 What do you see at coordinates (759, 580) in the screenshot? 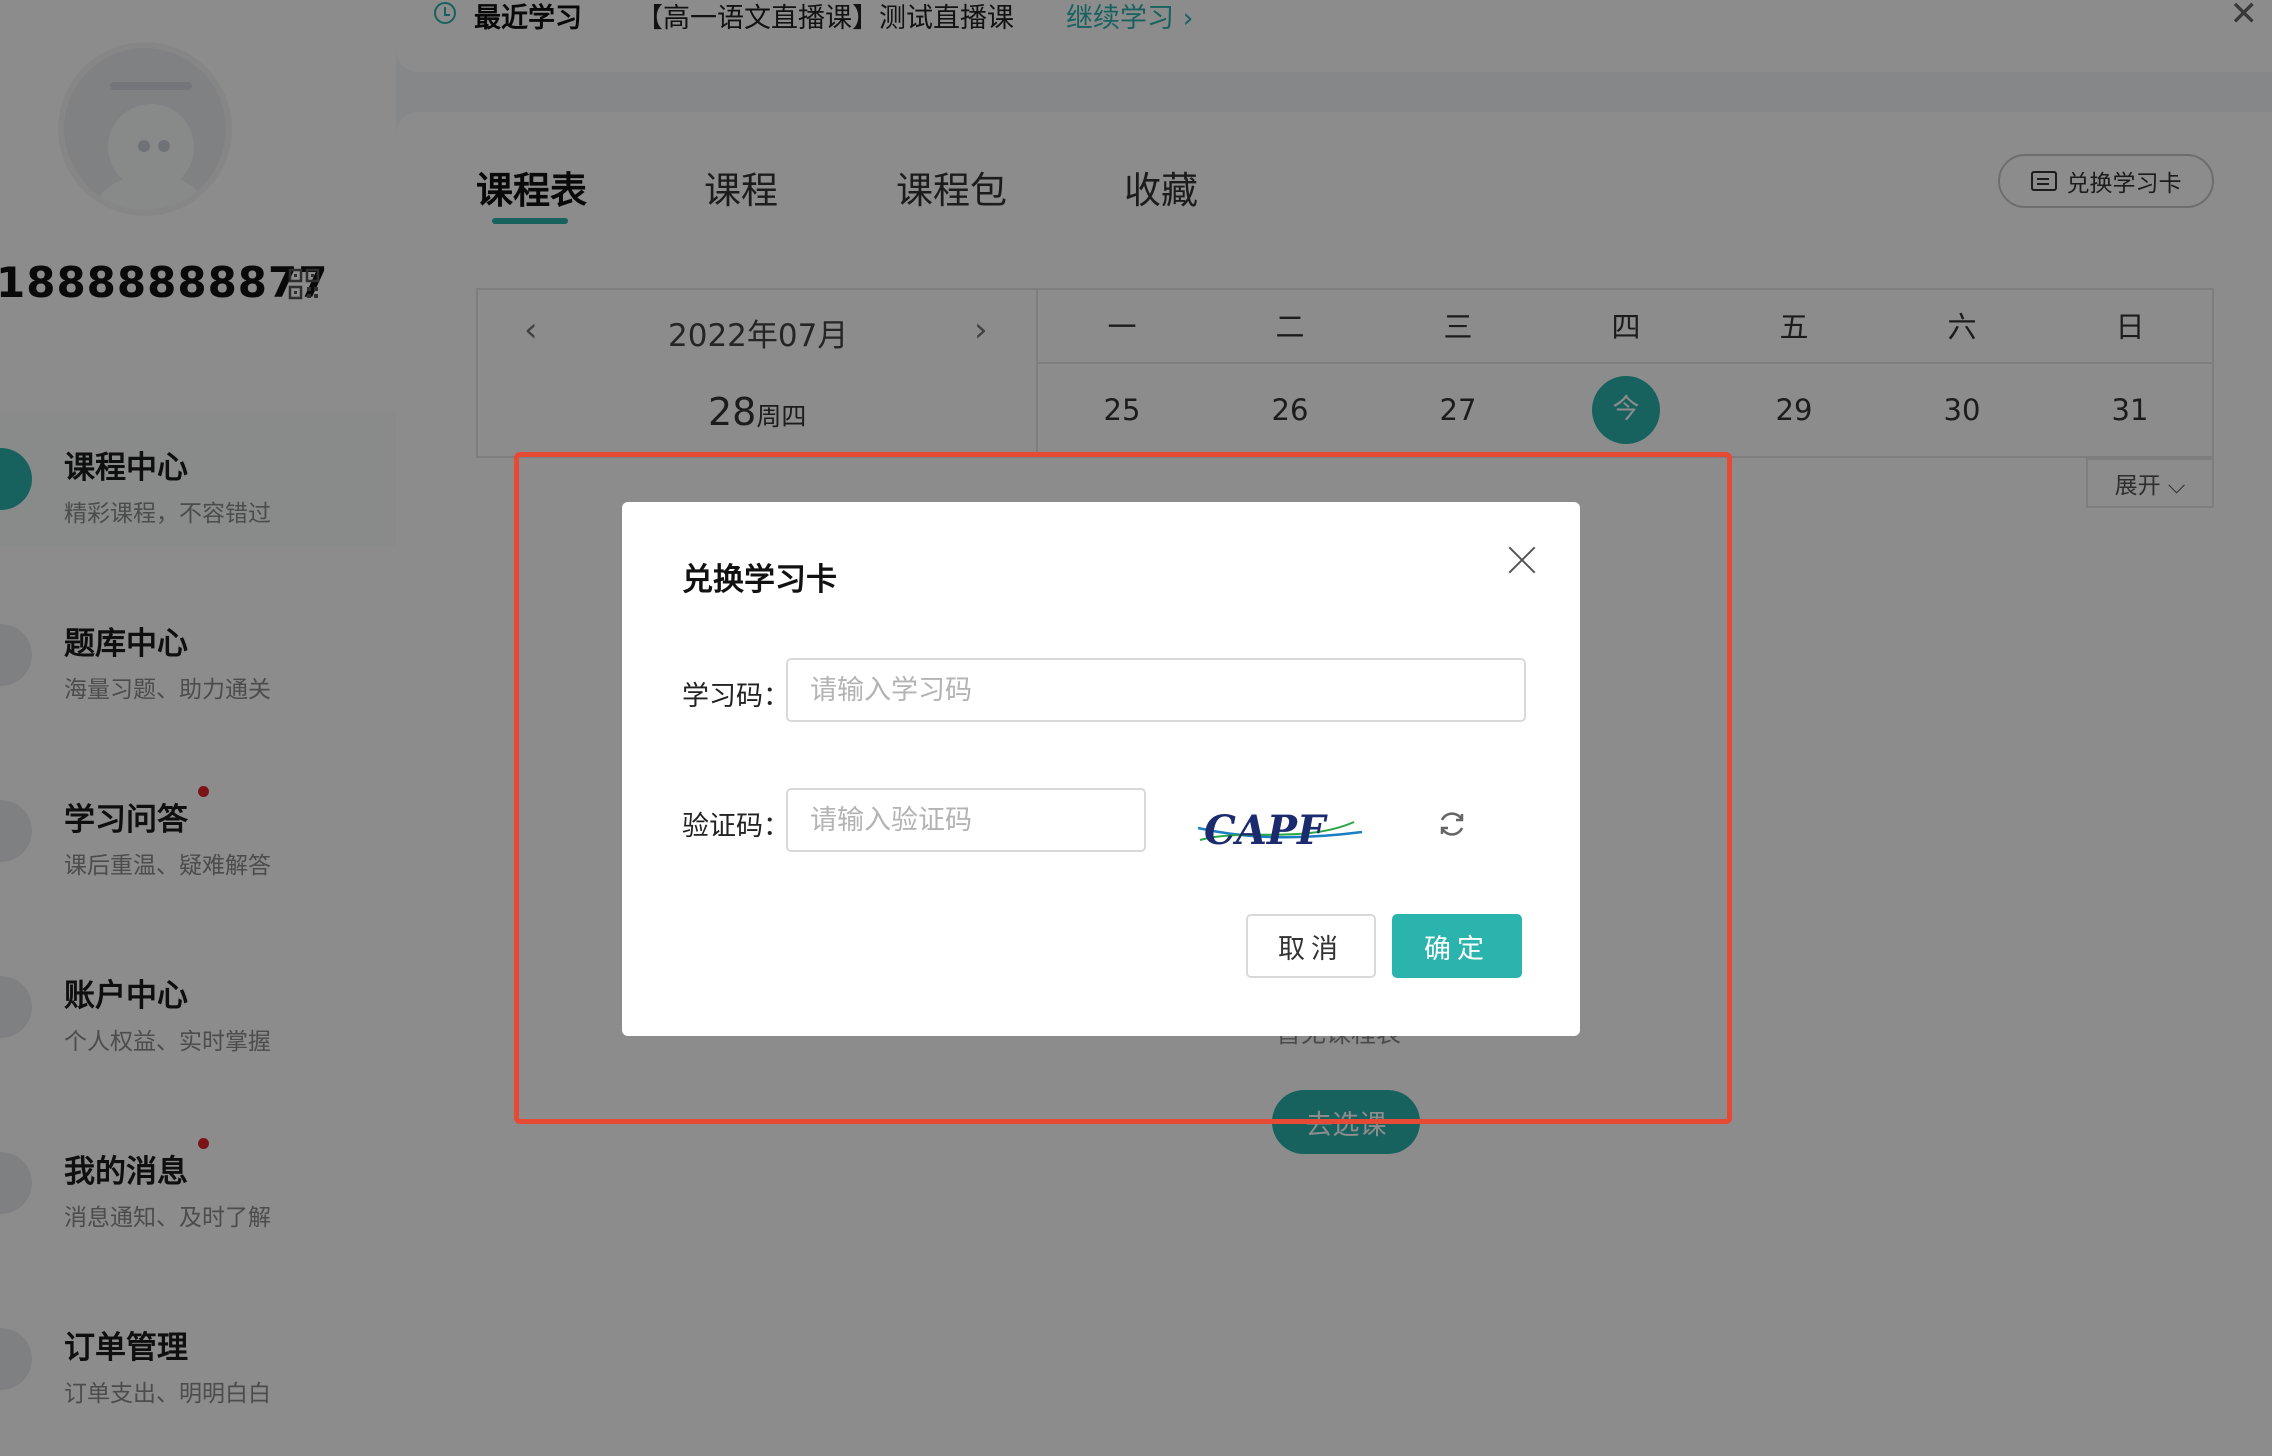
I see `dialog-title: 兑换学习卡` at bounding box center [759, 580].